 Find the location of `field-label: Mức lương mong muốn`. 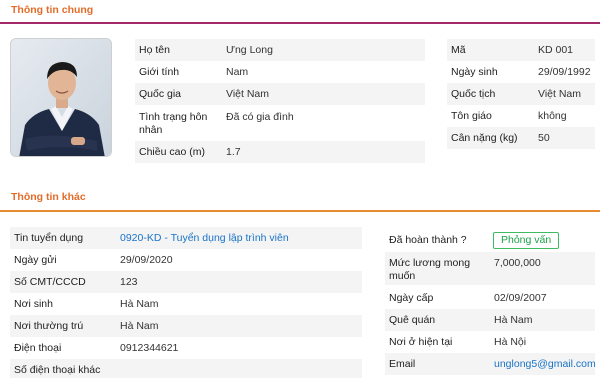

field-label: Mức lương mong muốn is located at coordinates (430, 269).